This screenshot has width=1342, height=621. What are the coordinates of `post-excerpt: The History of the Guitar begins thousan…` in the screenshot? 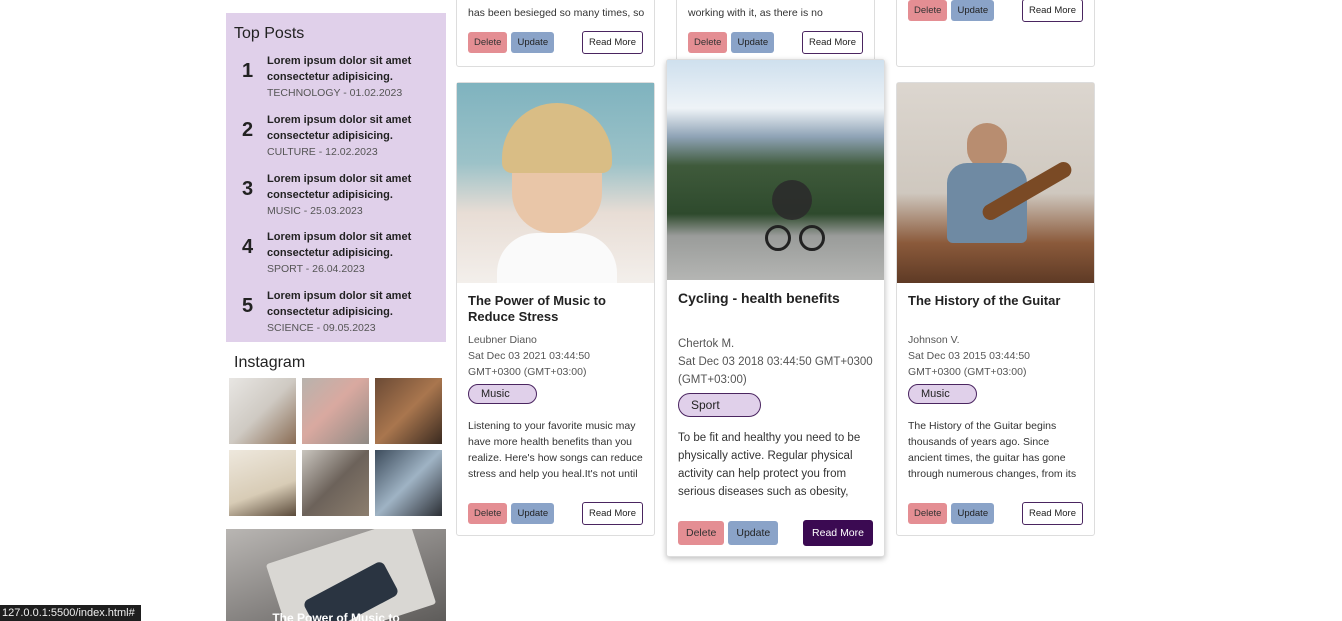 It's located at (992, 450).